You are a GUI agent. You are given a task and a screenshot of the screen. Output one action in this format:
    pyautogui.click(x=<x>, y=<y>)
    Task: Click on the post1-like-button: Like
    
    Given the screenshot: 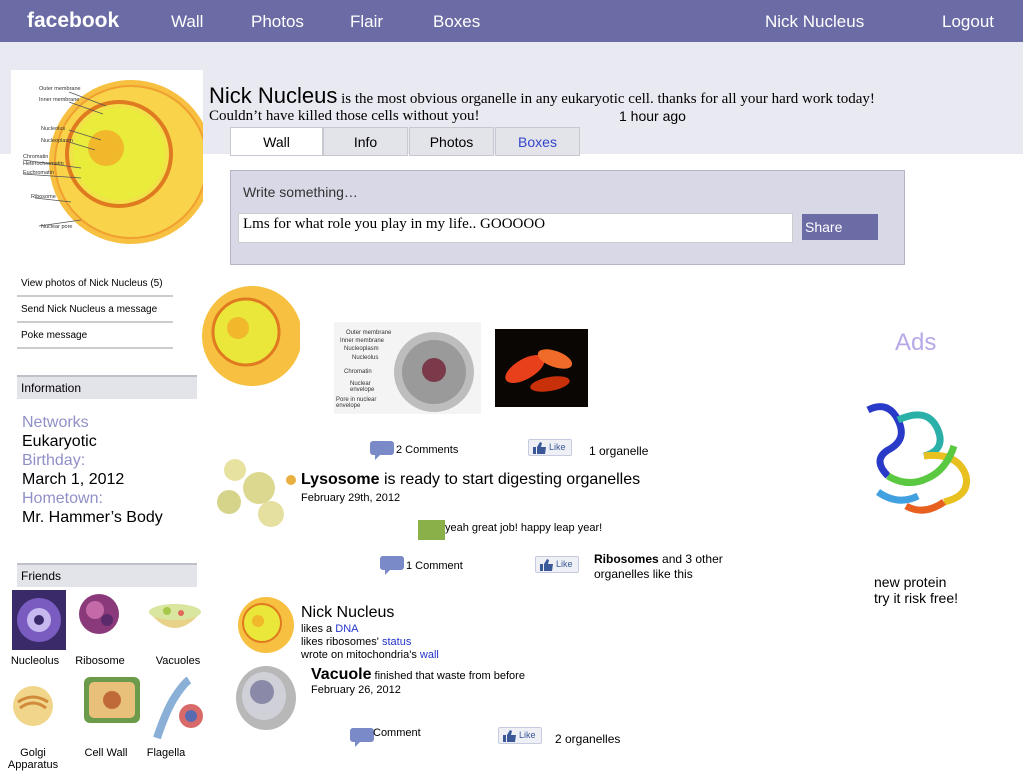 What is the action you would take?
    pyautogui.click(x=550, y=447)
    